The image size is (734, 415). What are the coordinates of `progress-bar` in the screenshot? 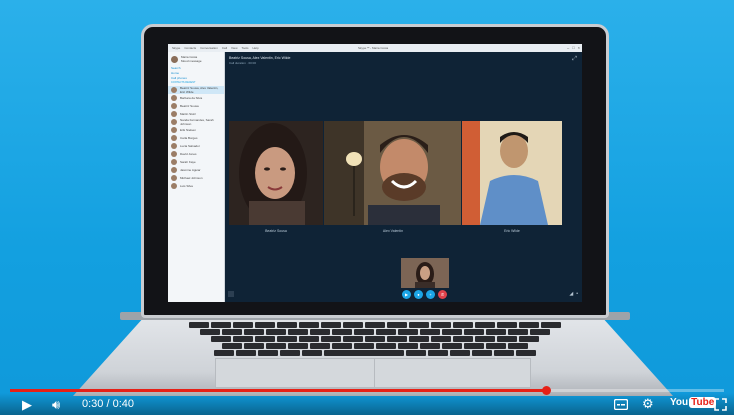 It's located at (367, 390).